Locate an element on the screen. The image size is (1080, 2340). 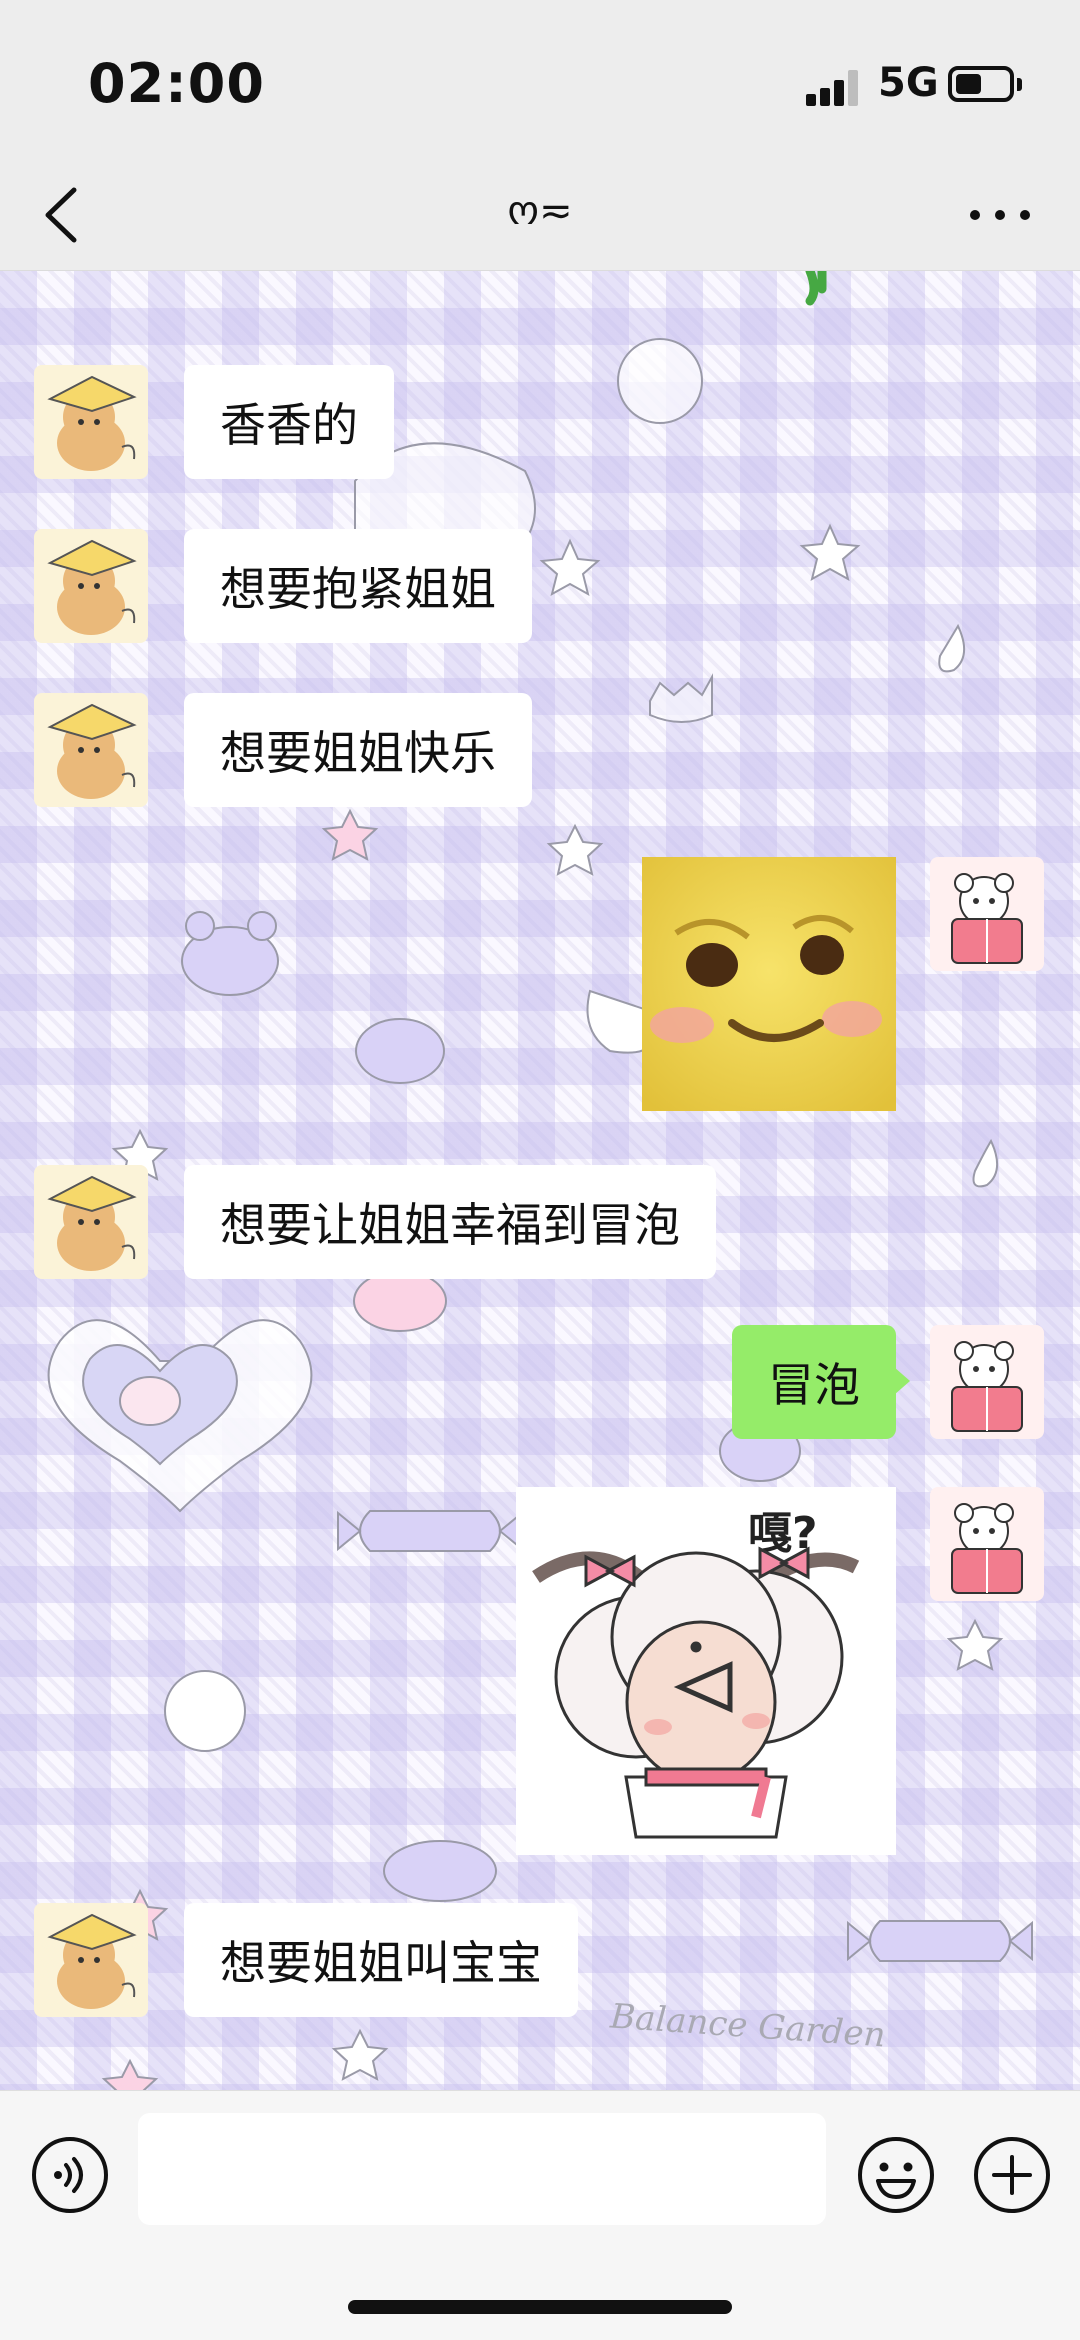
voice-icon is located at coordinates (70, 2175).